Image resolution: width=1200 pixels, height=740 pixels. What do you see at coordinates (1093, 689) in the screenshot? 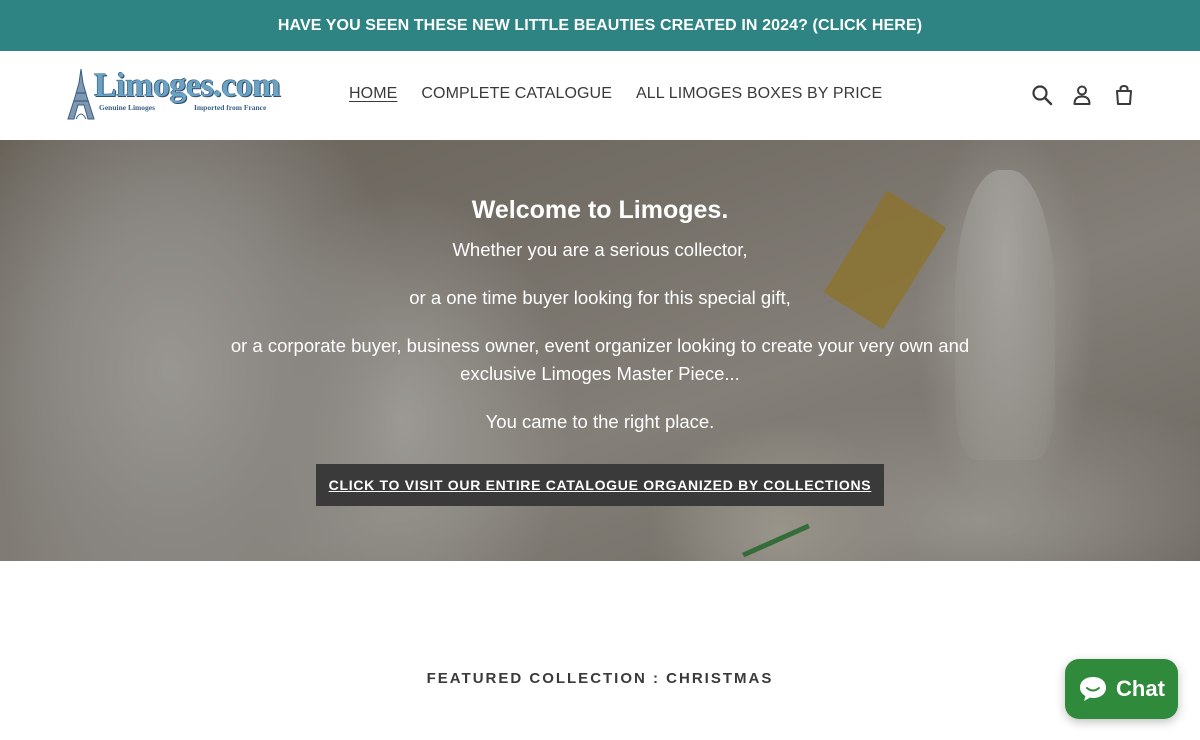
I see `chat-bubble-icon` at bounding box center [1093, 689].